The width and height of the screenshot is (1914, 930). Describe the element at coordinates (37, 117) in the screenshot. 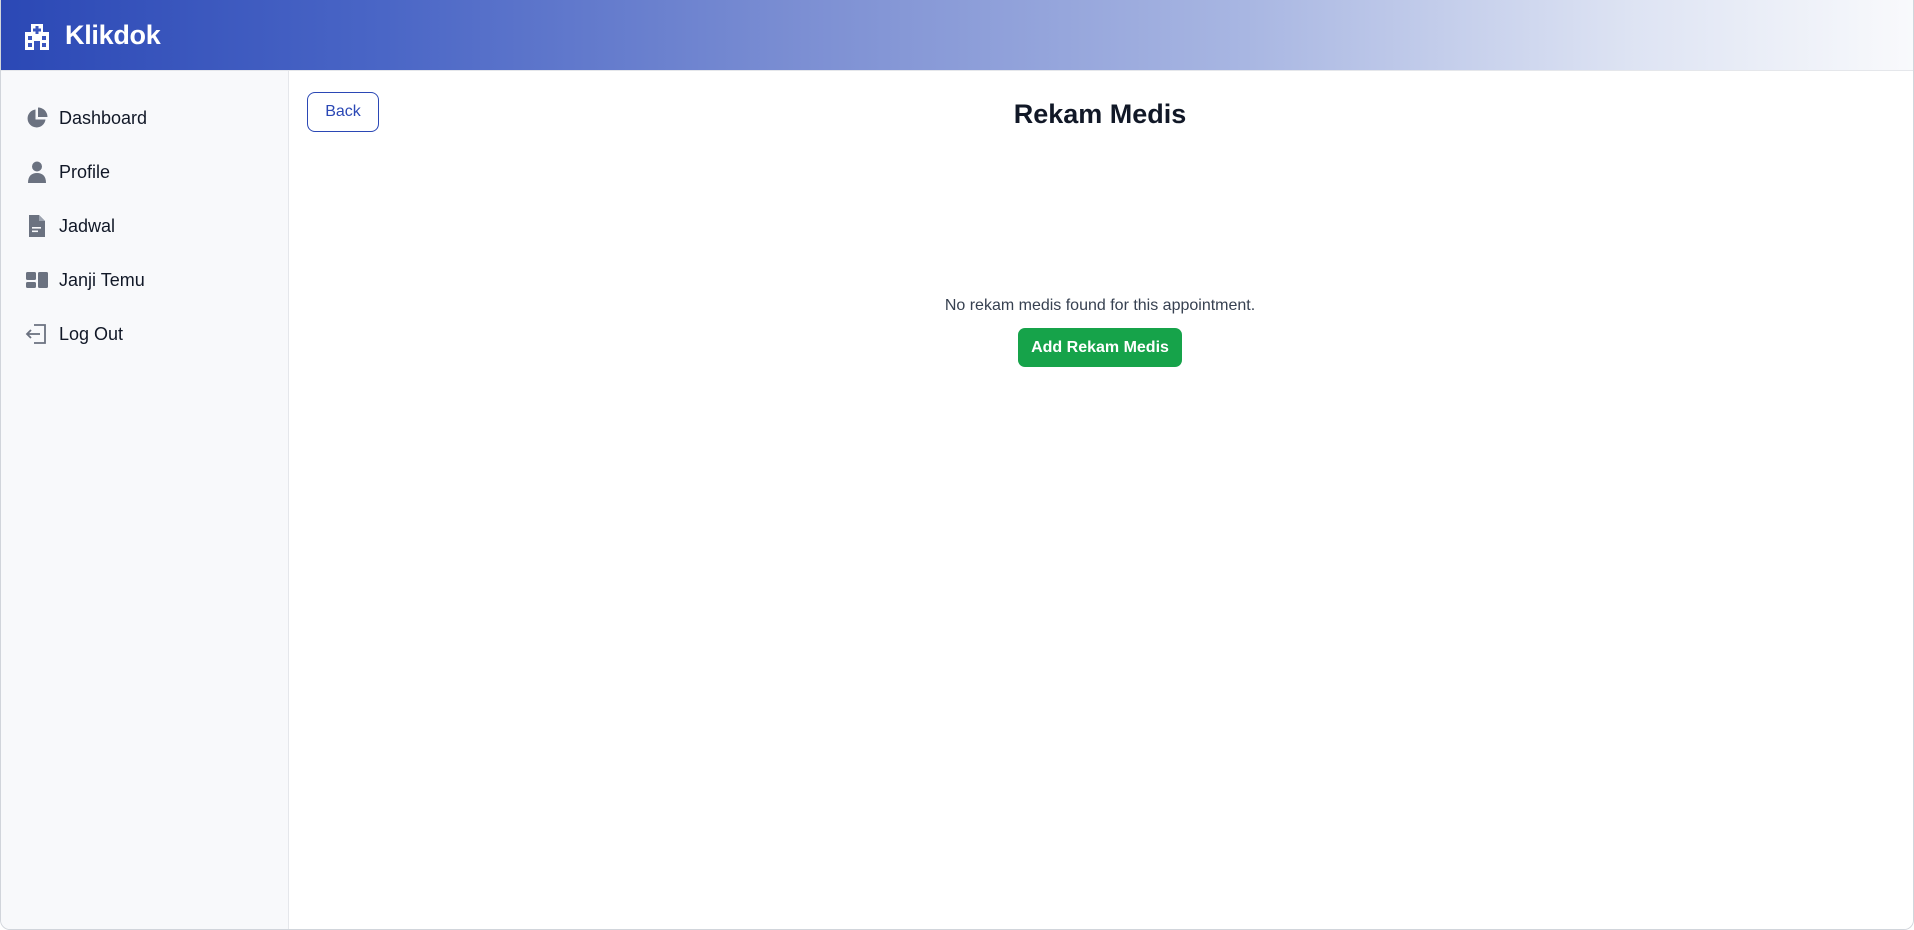

I see `chart-pie-icon` at that location.